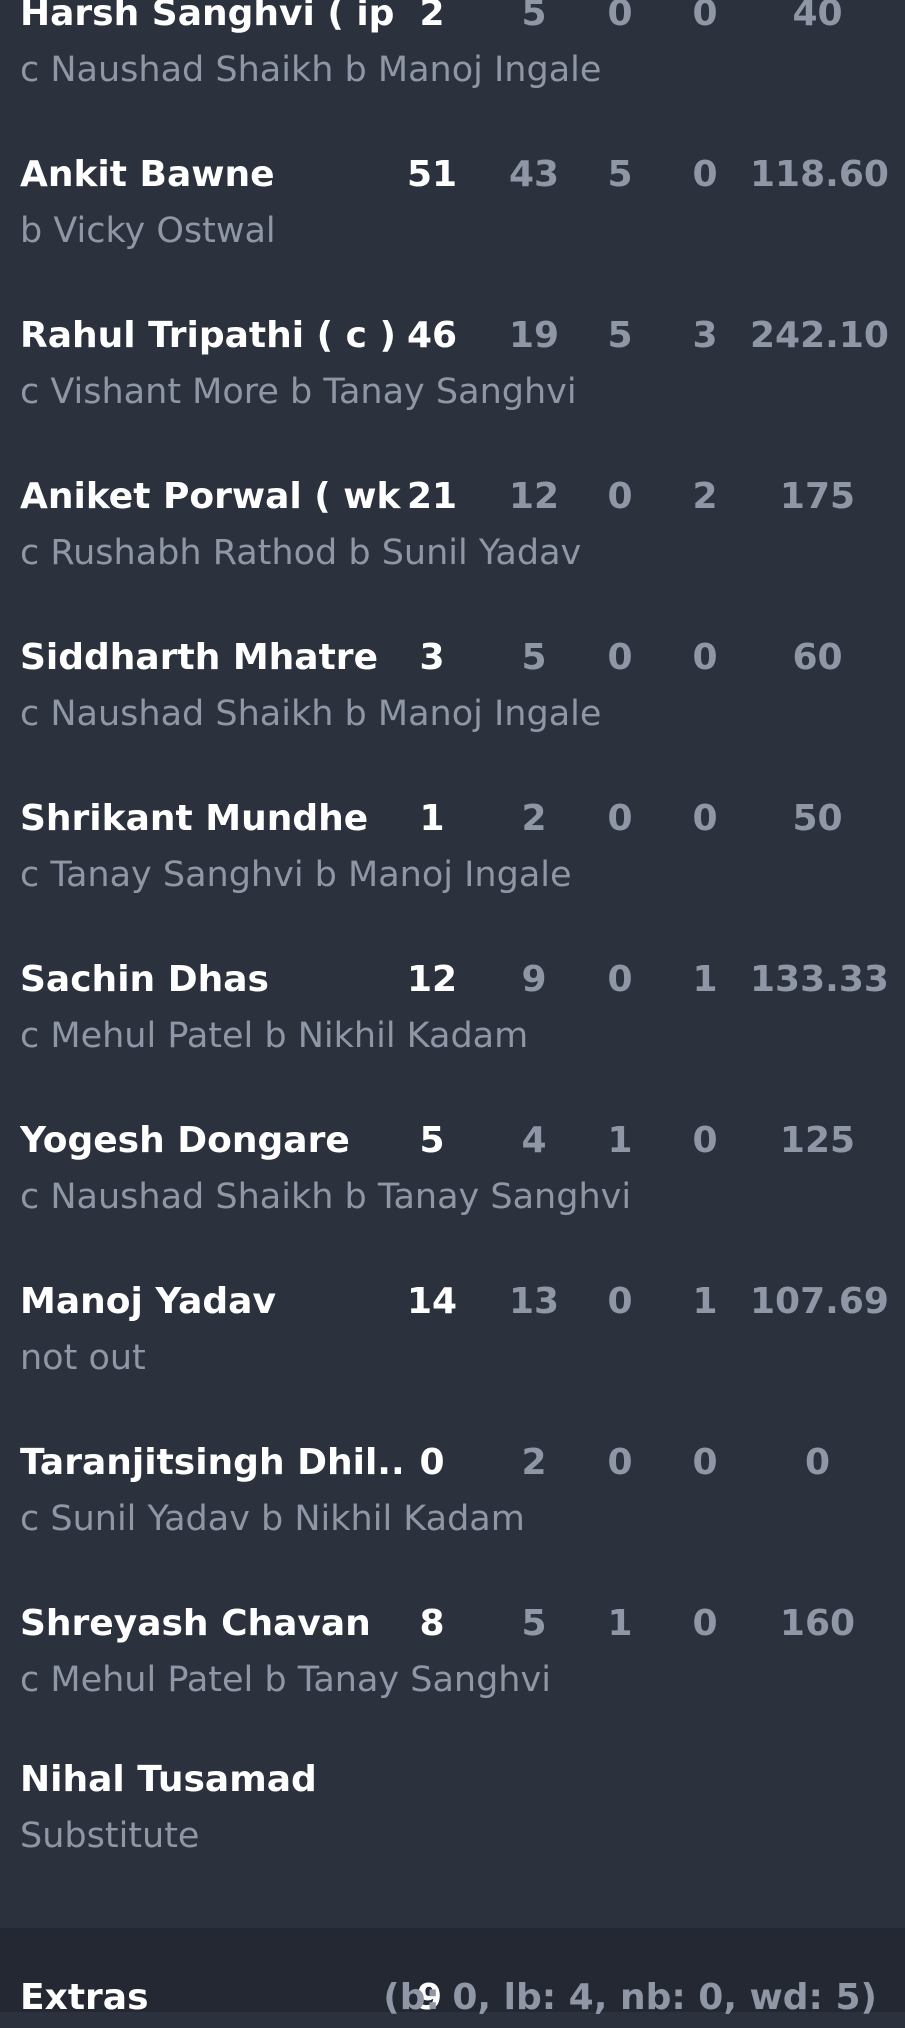  Describe the element at coordinates (432, 496) in the screenshot. I see `runs-value: 21` at that location.